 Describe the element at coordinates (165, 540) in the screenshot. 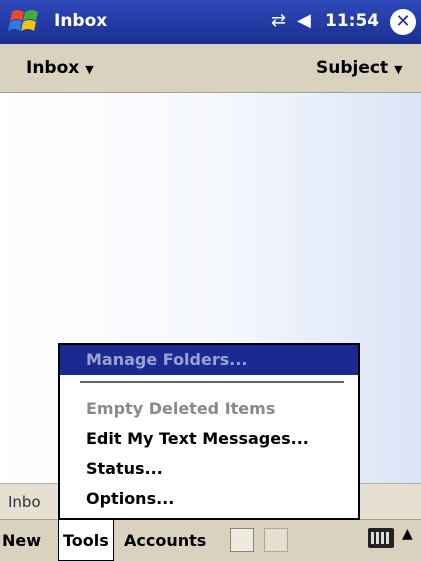

I see `accounts-menu: Accounts` at that location.